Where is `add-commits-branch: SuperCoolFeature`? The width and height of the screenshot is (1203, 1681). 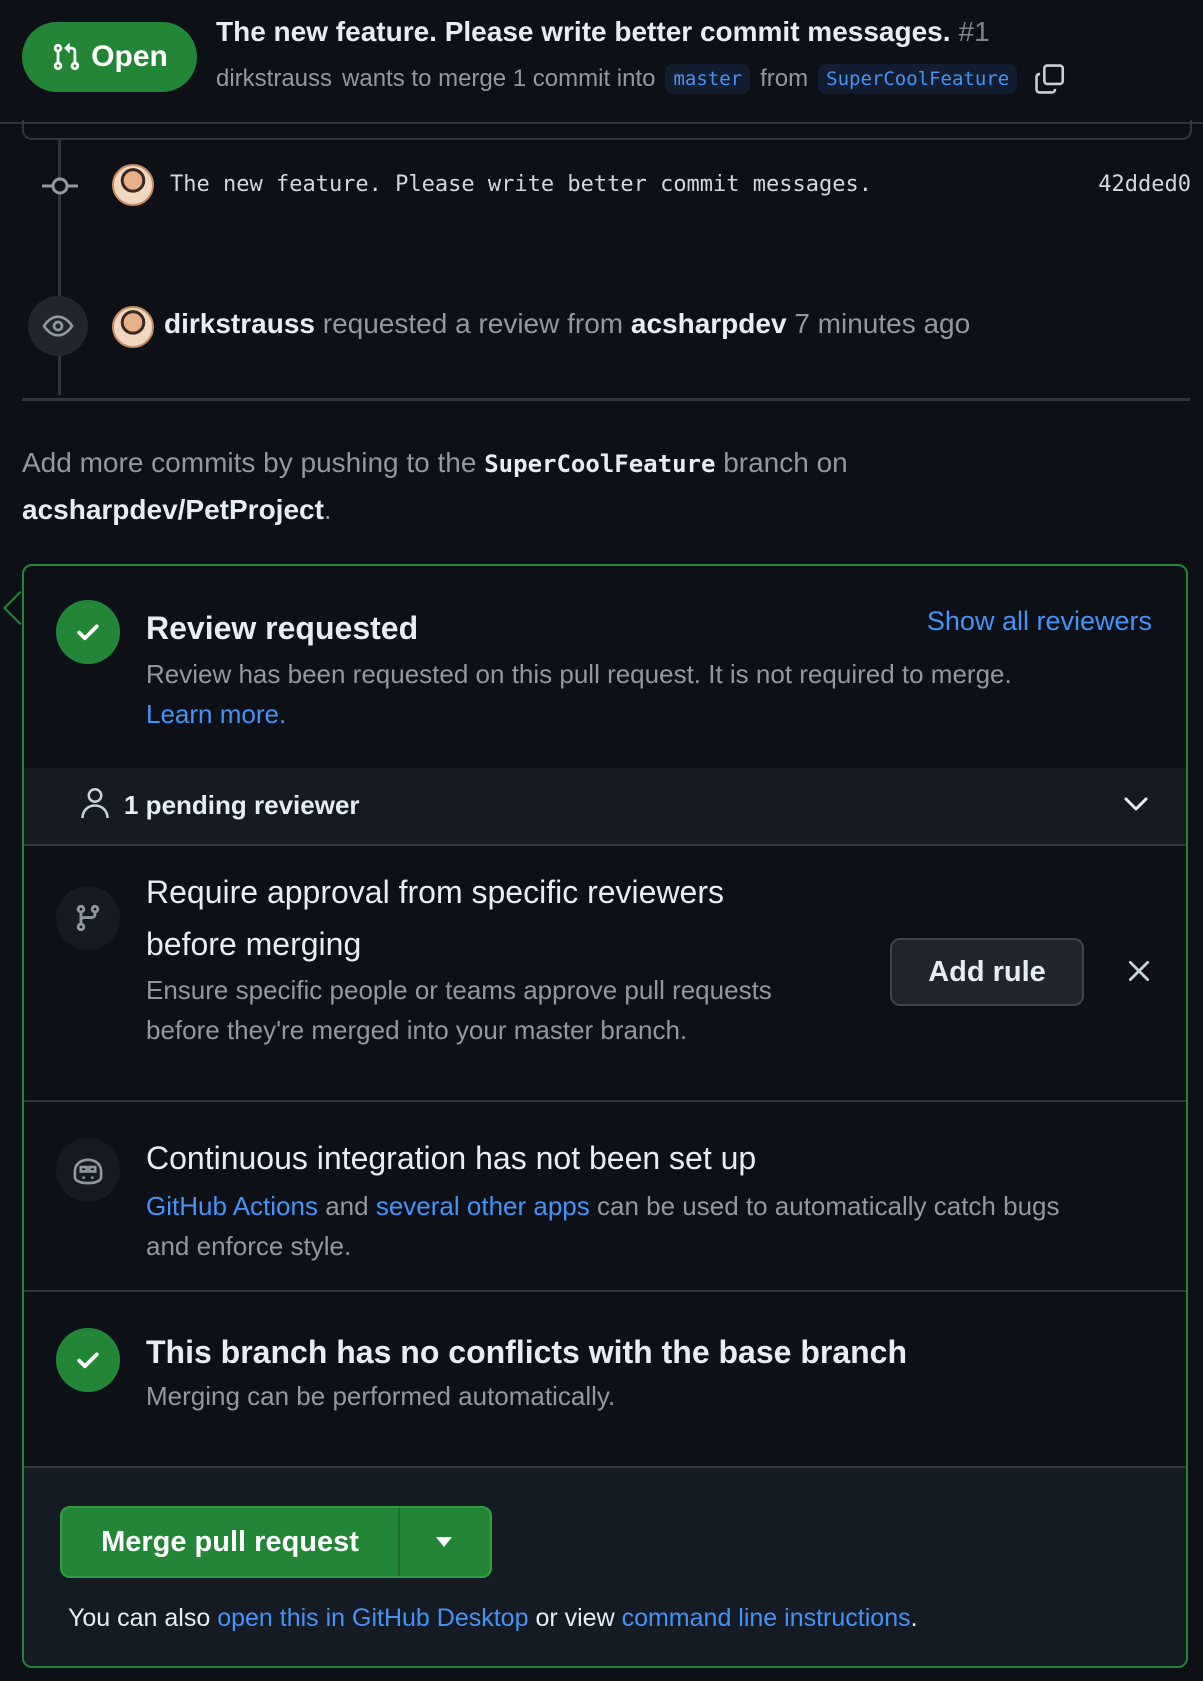
add-commits-branch: SuperCoolFeature is located at coordinates (600, 464).